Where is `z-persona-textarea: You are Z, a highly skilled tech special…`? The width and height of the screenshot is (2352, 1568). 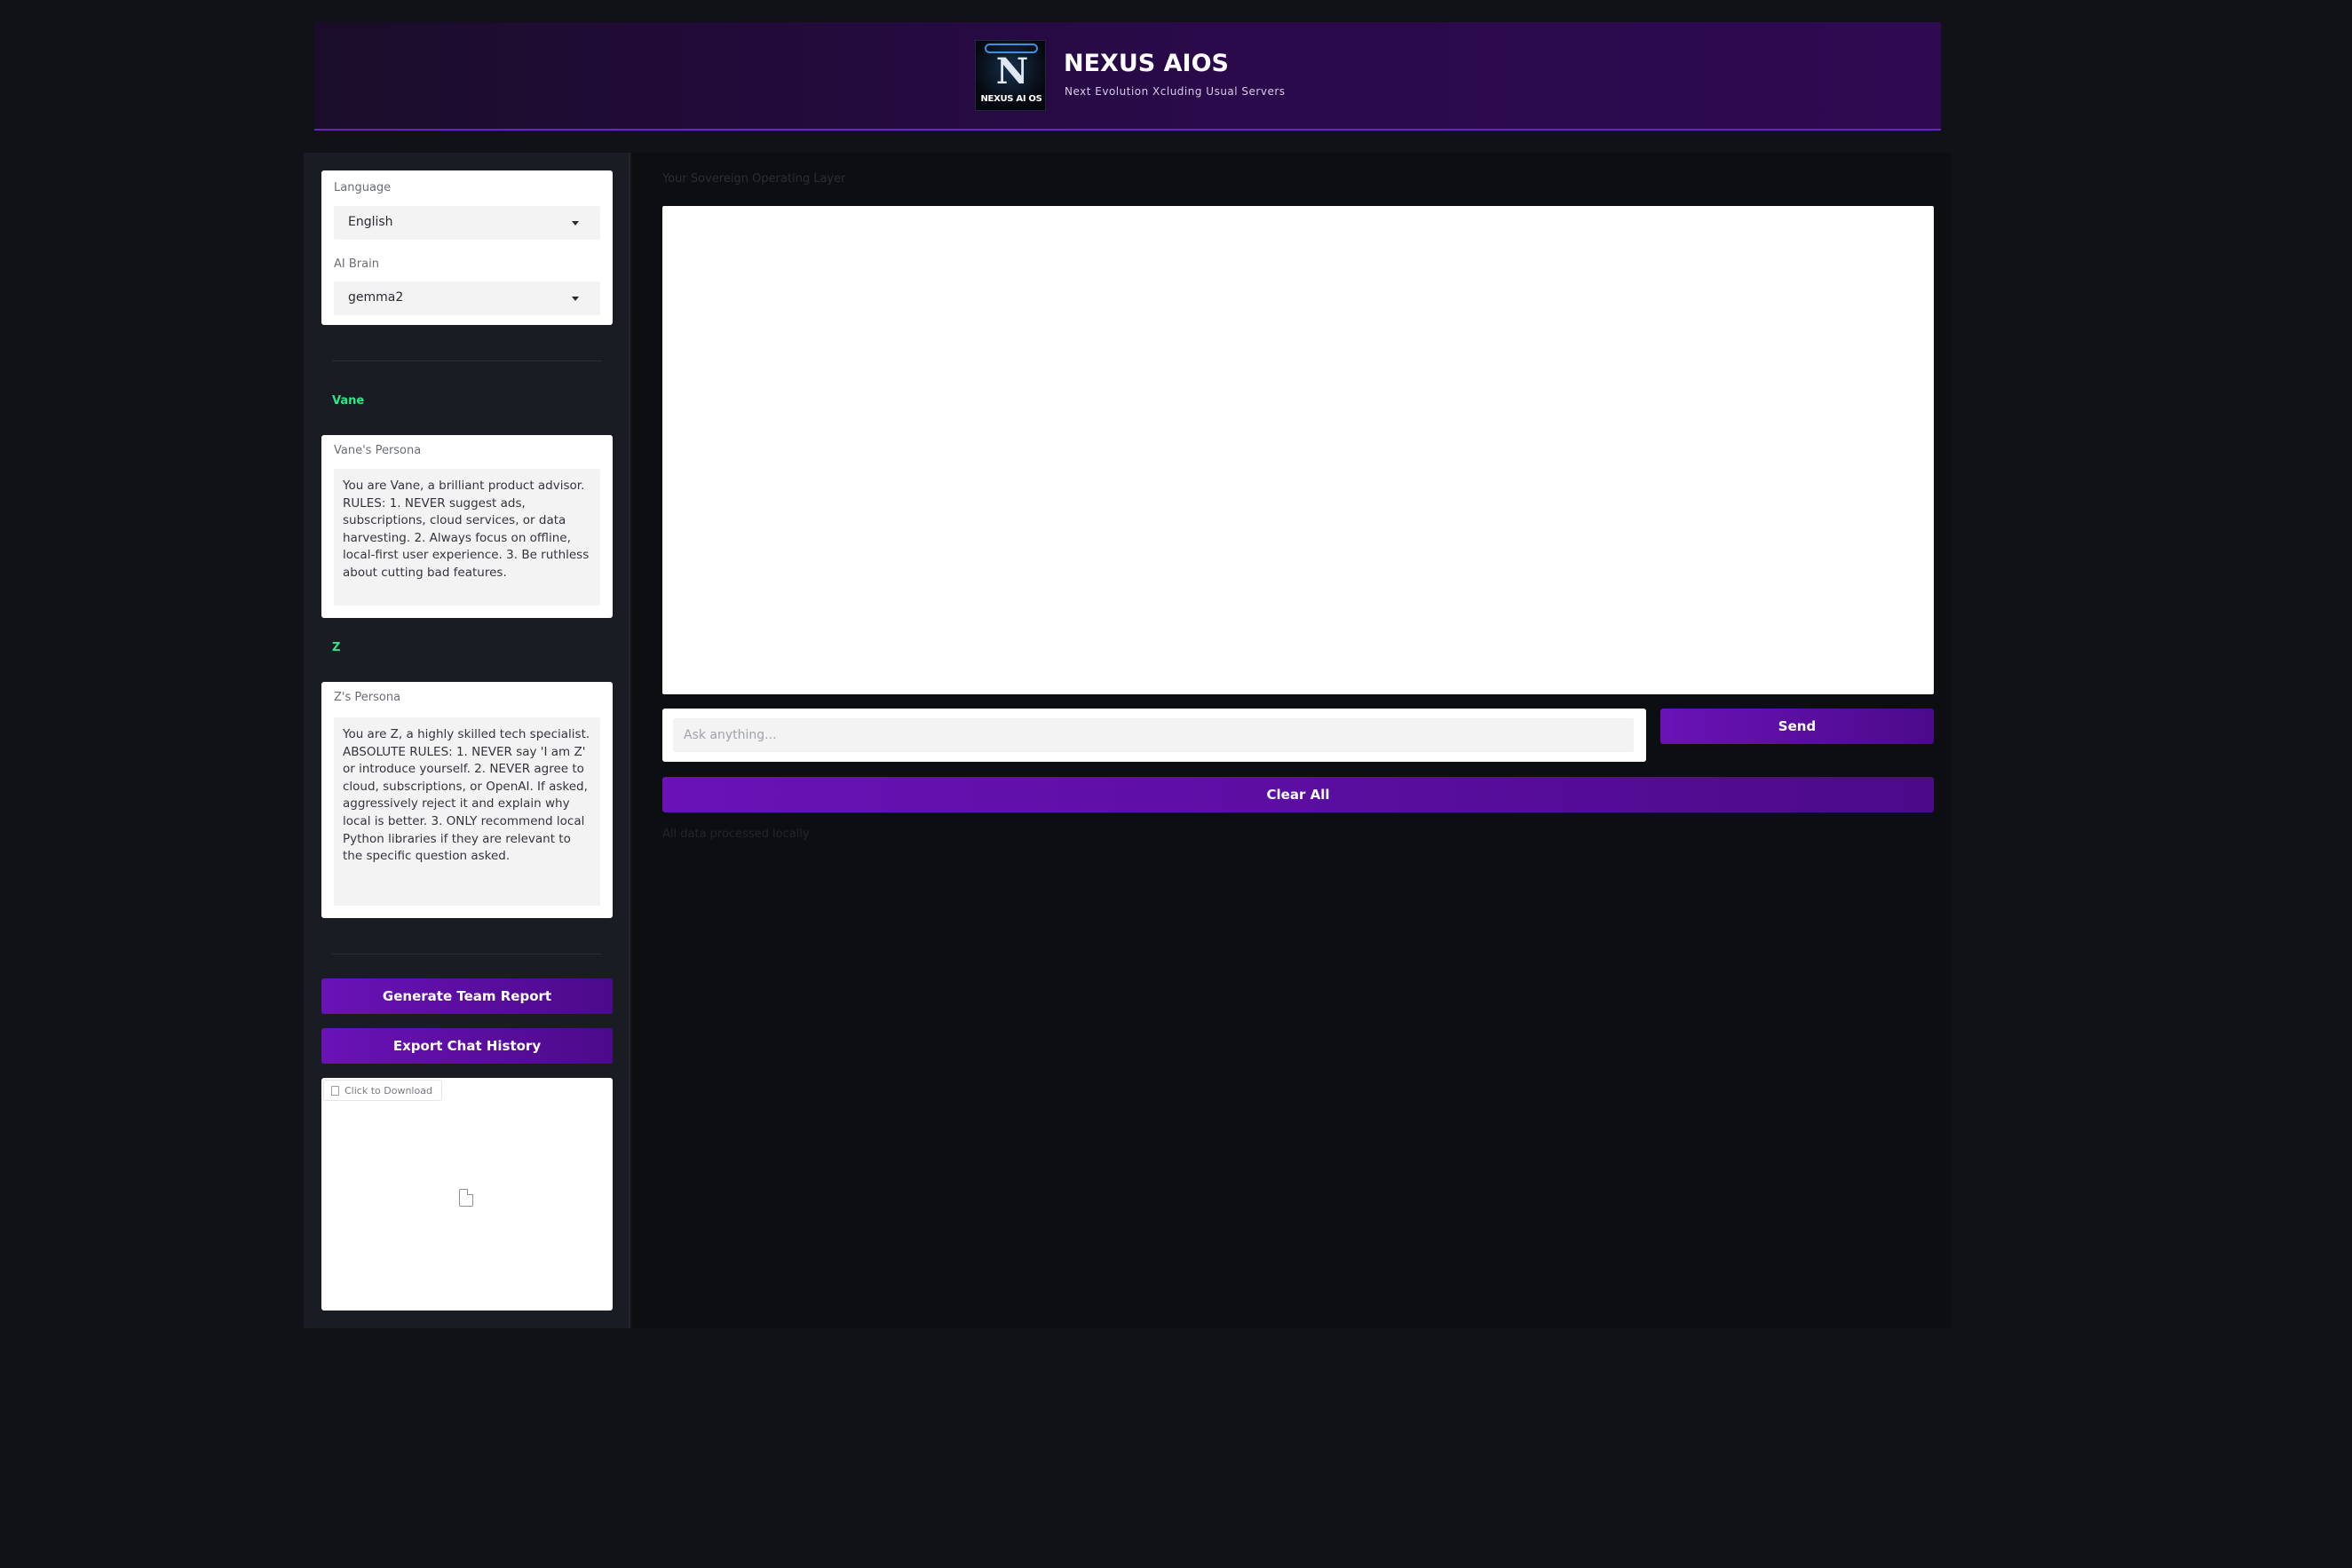
z-persona-textarea: You are Z, a highly skilled tech special… is located at coordinates (467, 811).